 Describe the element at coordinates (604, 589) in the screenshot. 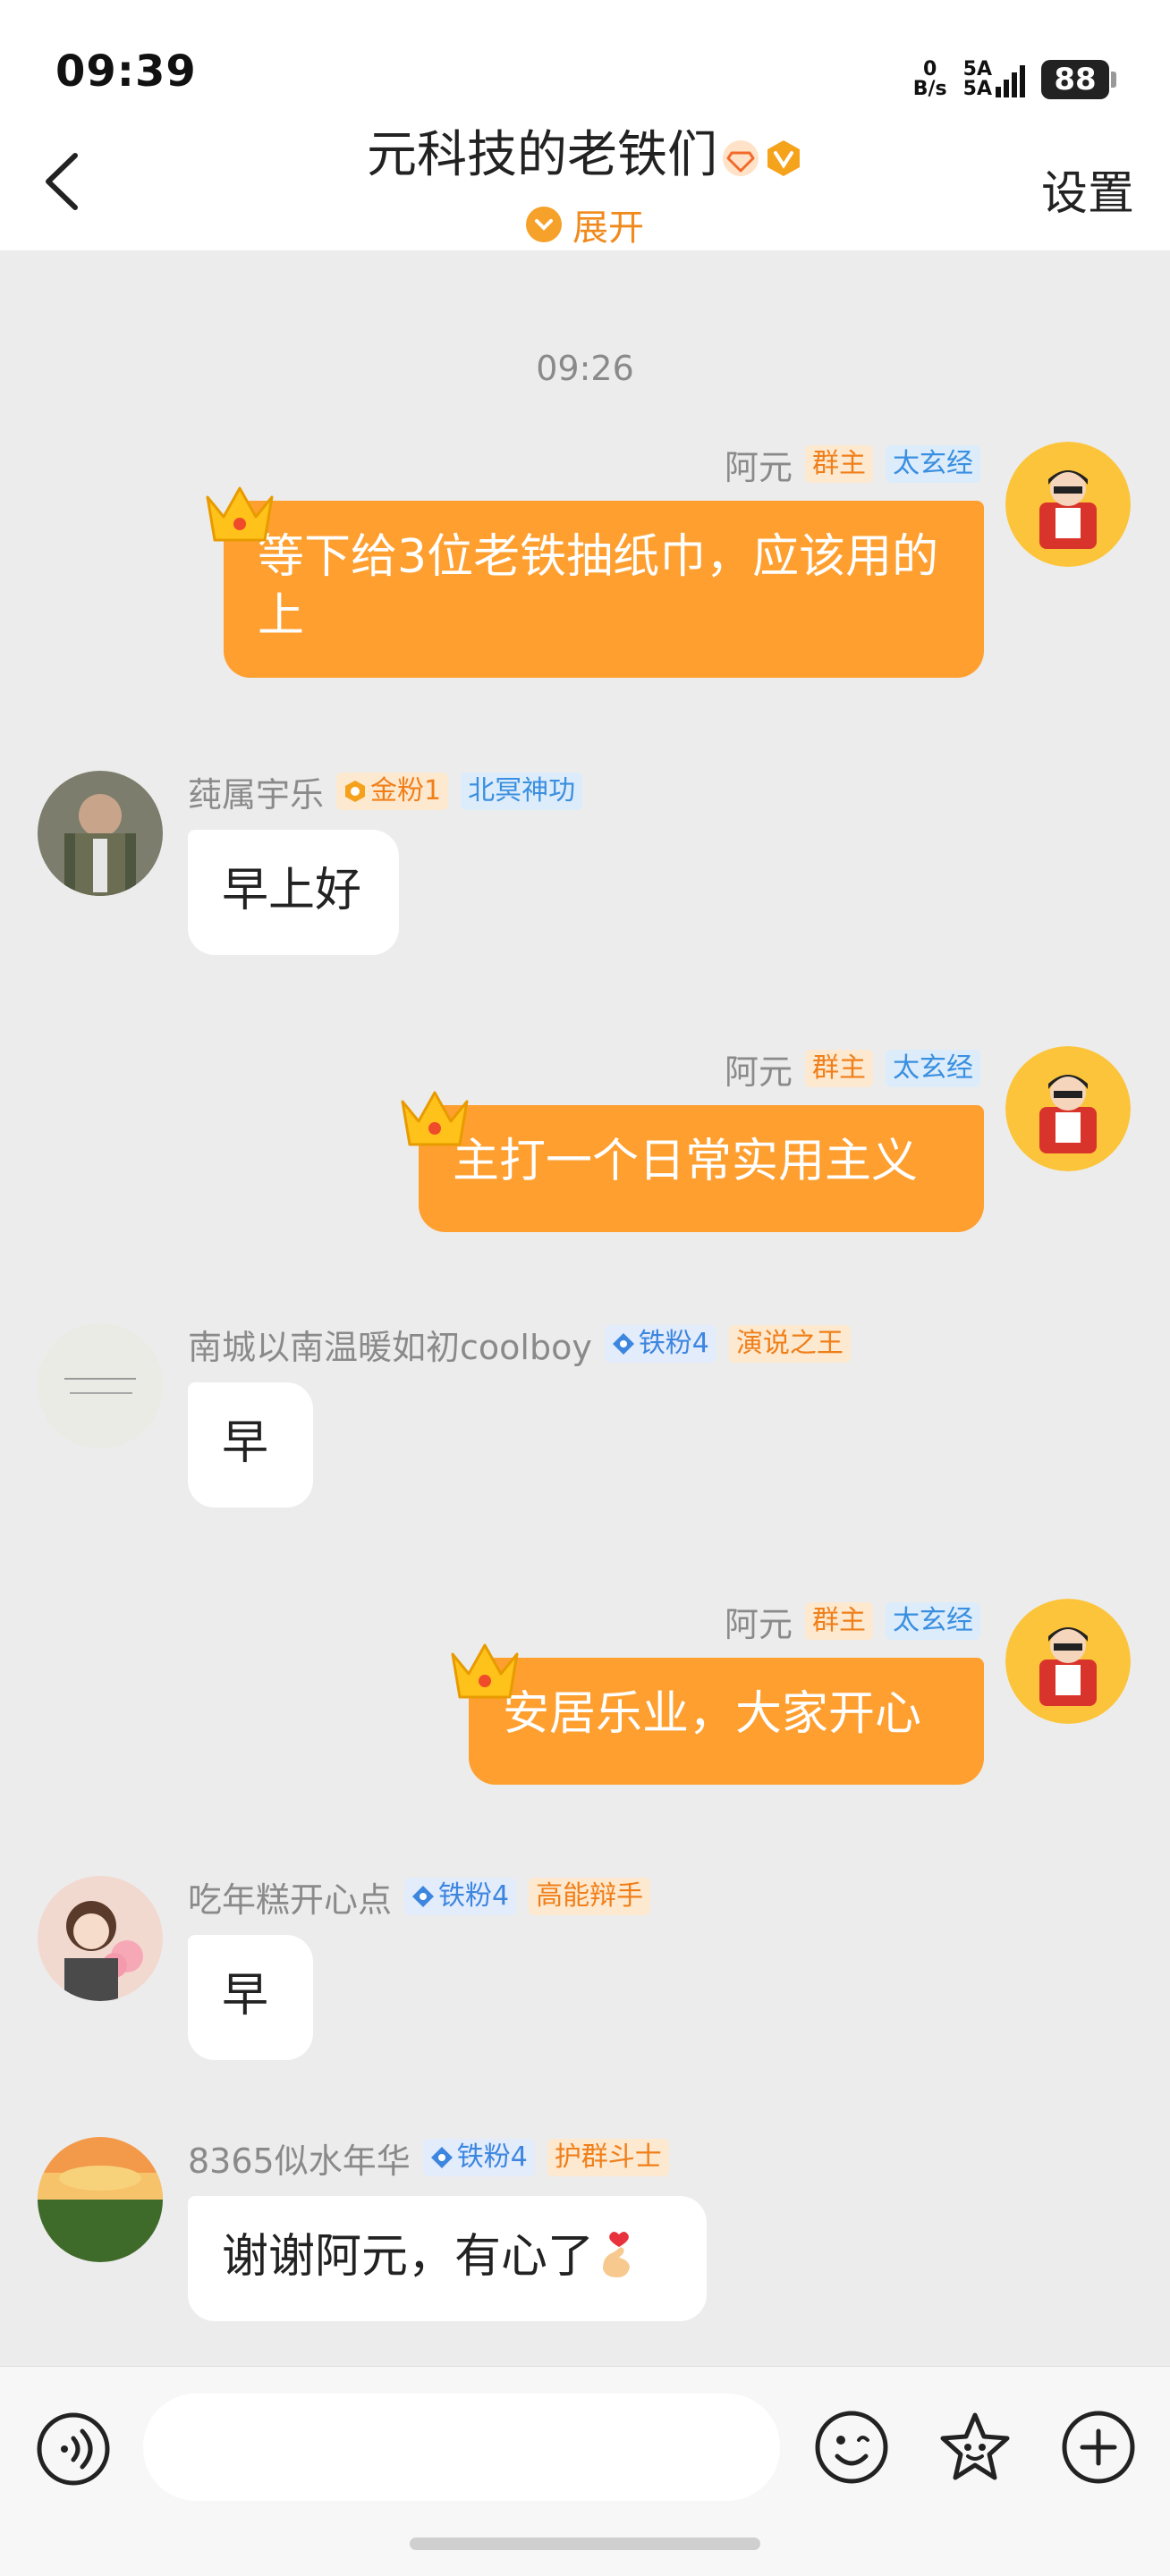

I see `message-bubble: 等下给3位老铁抽纸巾，应该用的上` at that location.